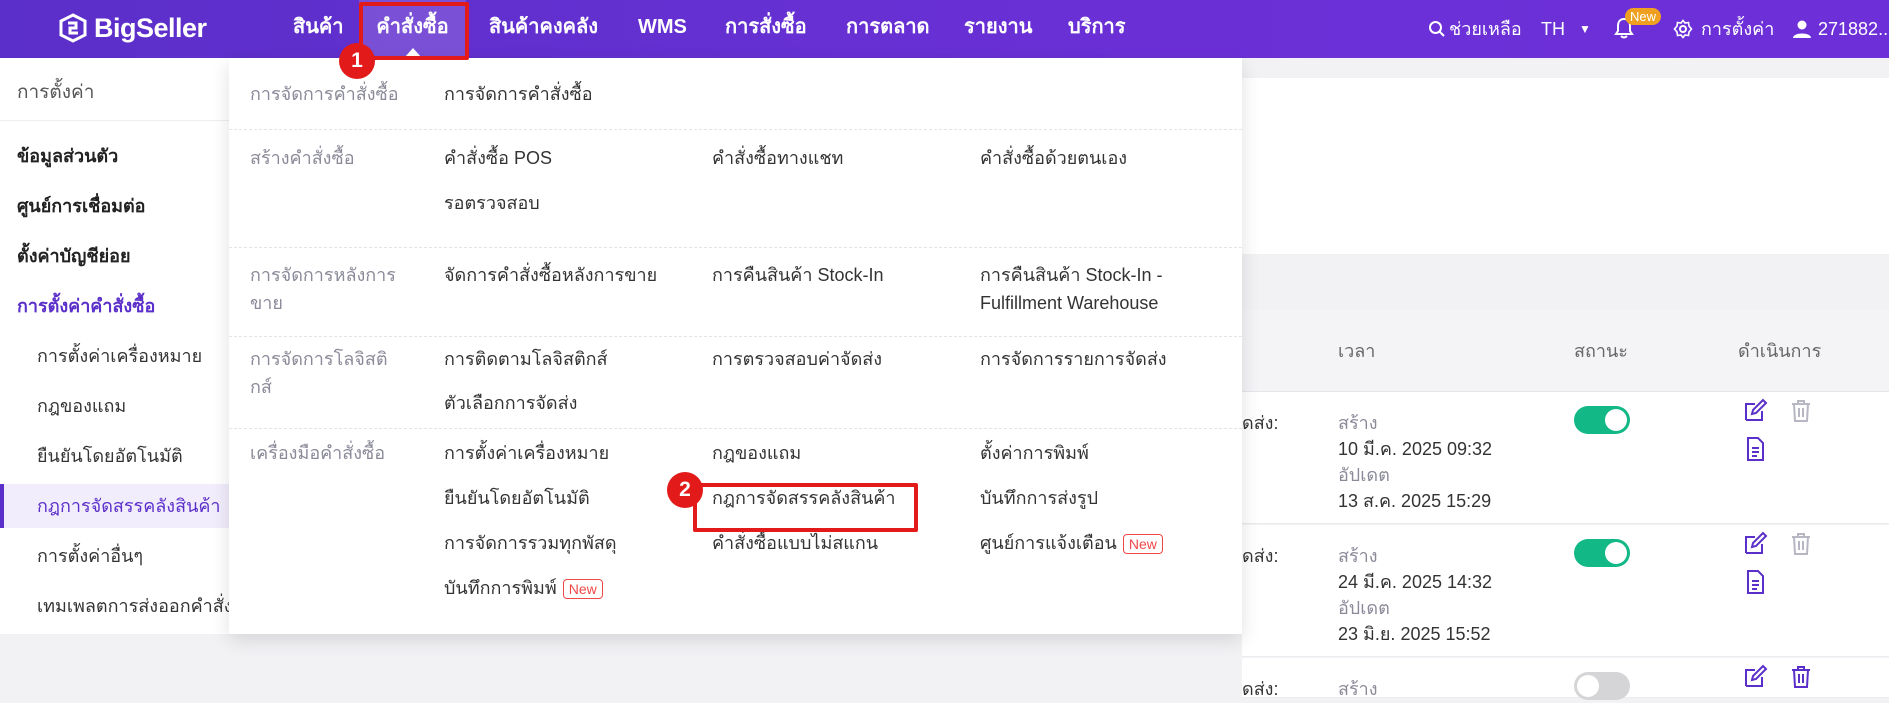 Image resolution: width=1889 pixels, height=703 pixels. What do you see at coordinates (1601, 351) in the screenshot?
I see `th-status: สถานะ` at bounding box center [1601, 351].